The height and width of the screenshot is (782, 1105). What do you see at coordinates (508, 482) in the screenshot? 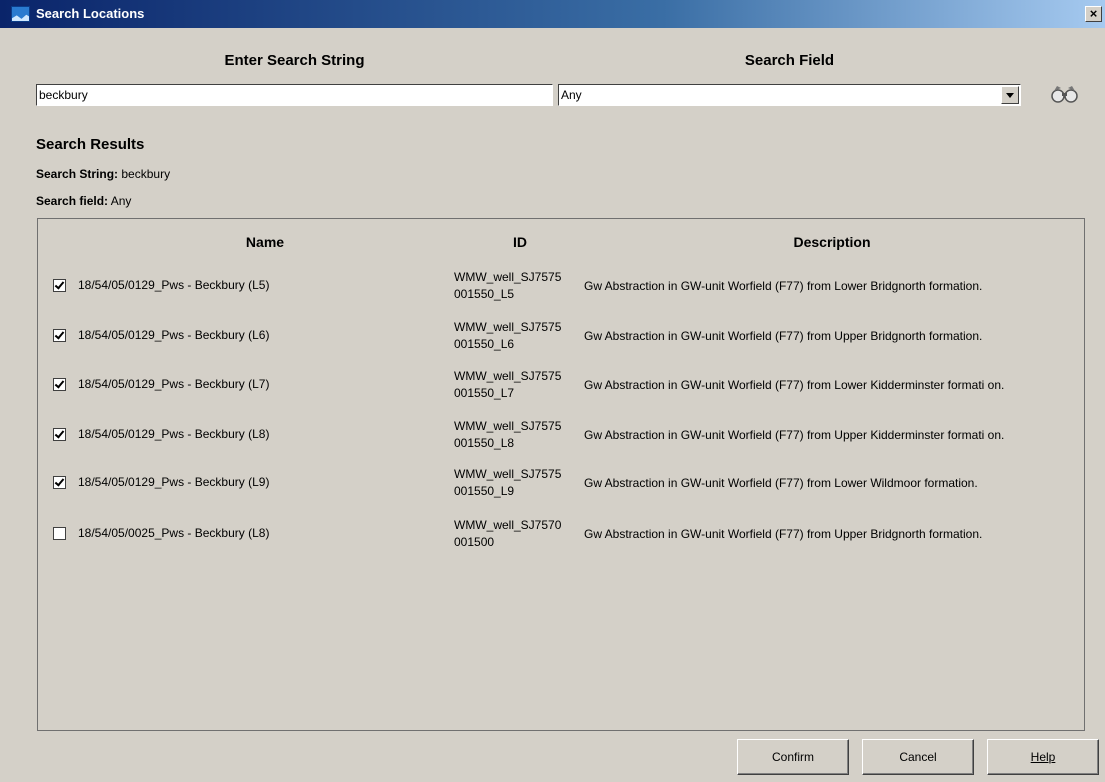
I see `id-cell: WMW_well_SJ7575 001550_L9` at bounding box center [508, 482].